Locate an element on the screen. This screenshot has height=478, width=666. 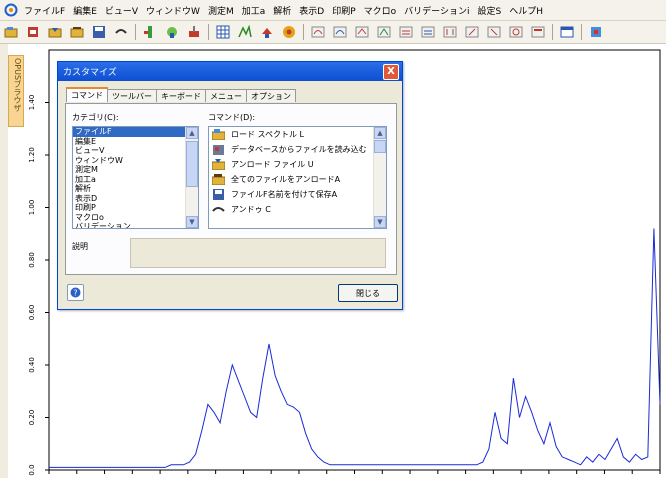
close-icon: X is located at coordinates (391, 72).